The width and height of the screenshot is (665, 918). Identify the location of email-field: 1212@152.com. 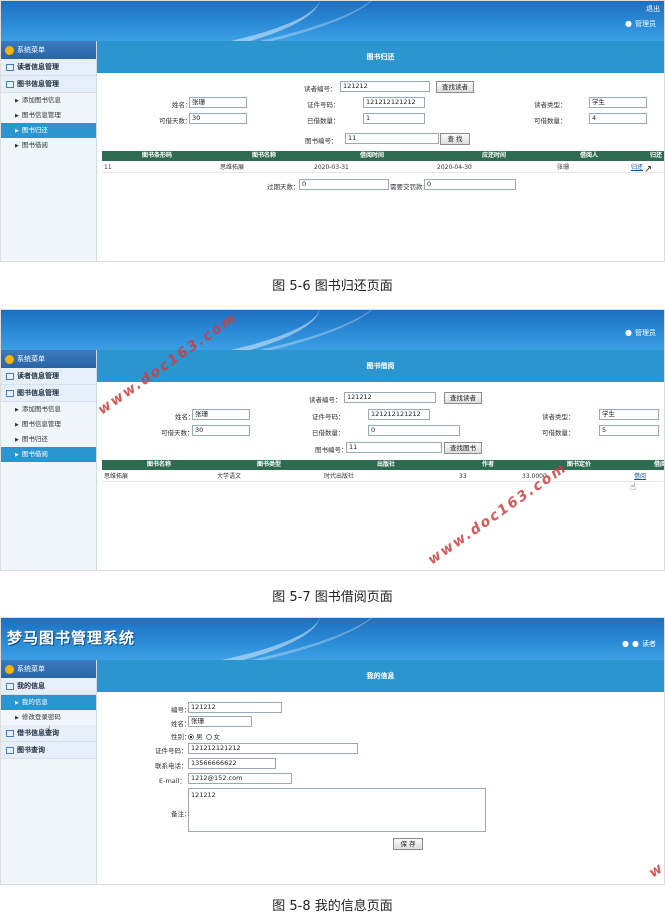
(240, 778).